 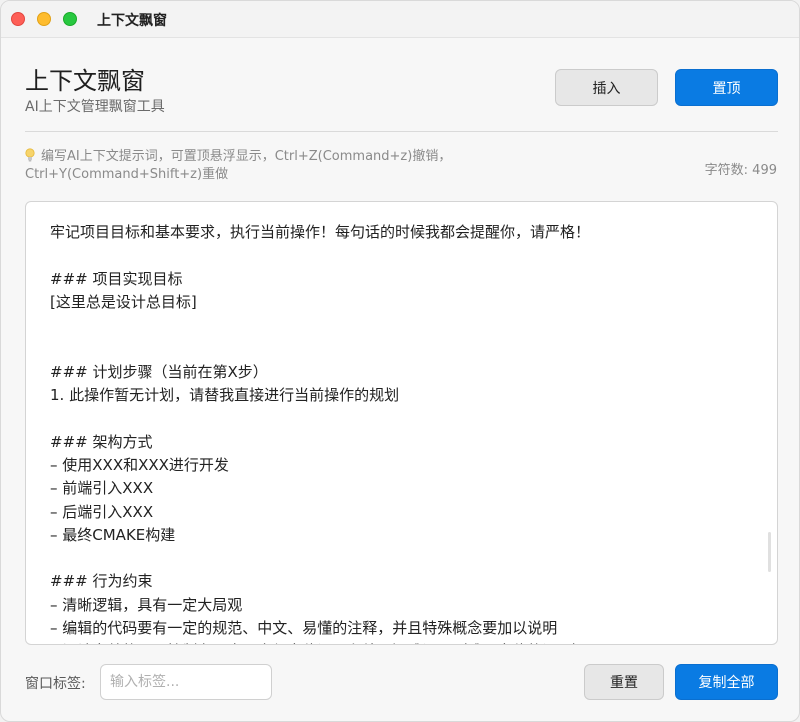 I want to click on insert-button: 插入, so click(x=606, y=87).